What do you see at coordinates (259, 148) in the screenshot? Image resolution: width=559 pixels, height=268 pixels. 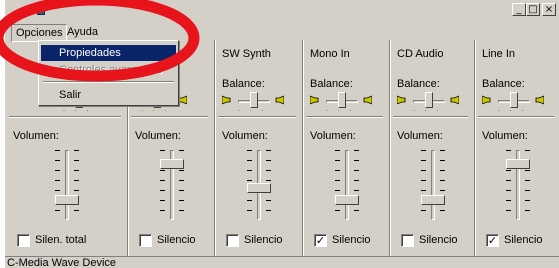 I see `mixer-channel: SW Synth Balance: · · · Volumen: Silencio` at bounding box center [259, 148].